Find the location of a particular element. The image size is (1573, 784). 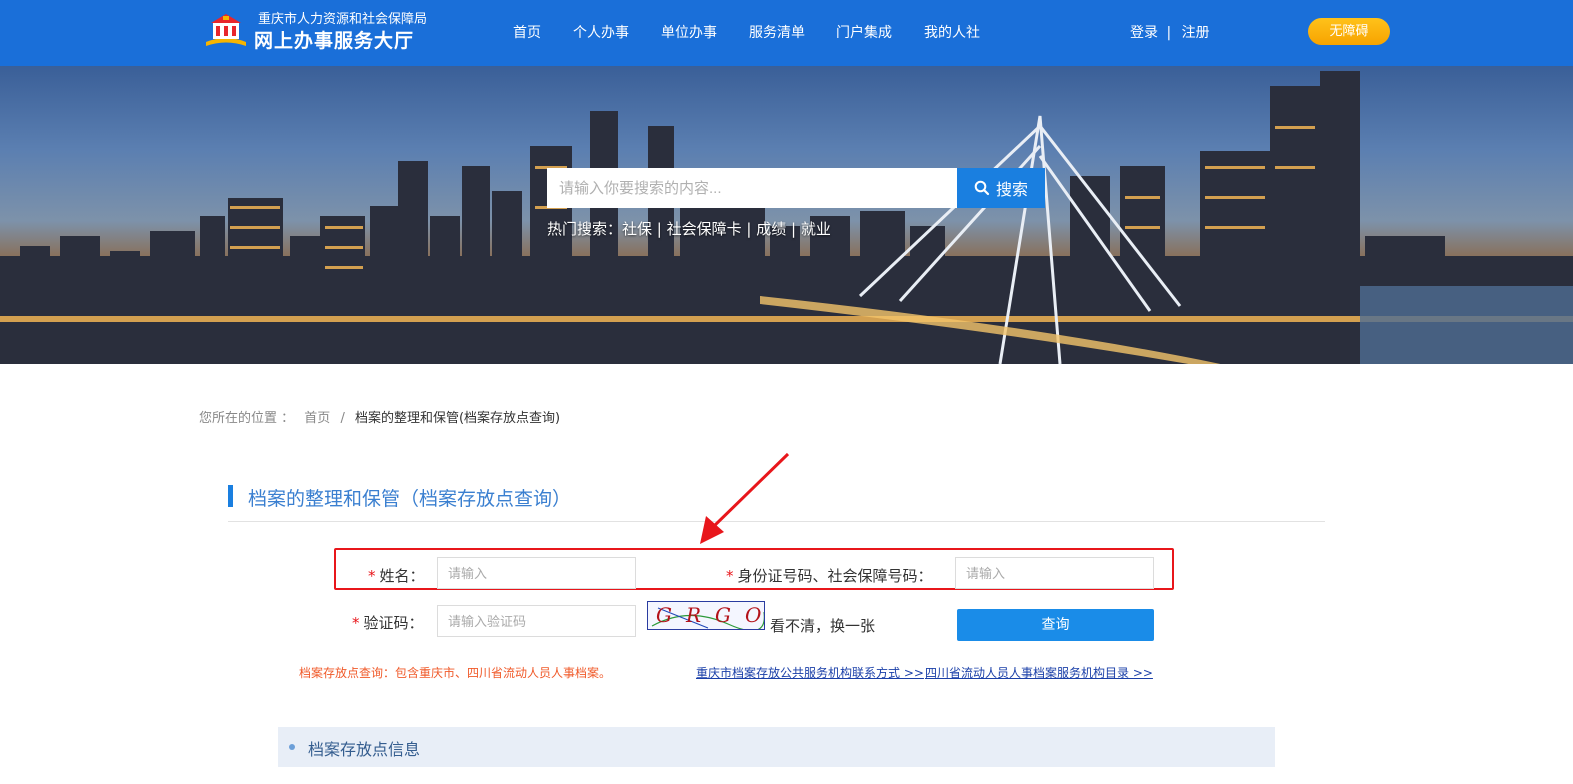

breadcrumb-prefix: 您所在的位置 ： is located at coordinates (247, 418).